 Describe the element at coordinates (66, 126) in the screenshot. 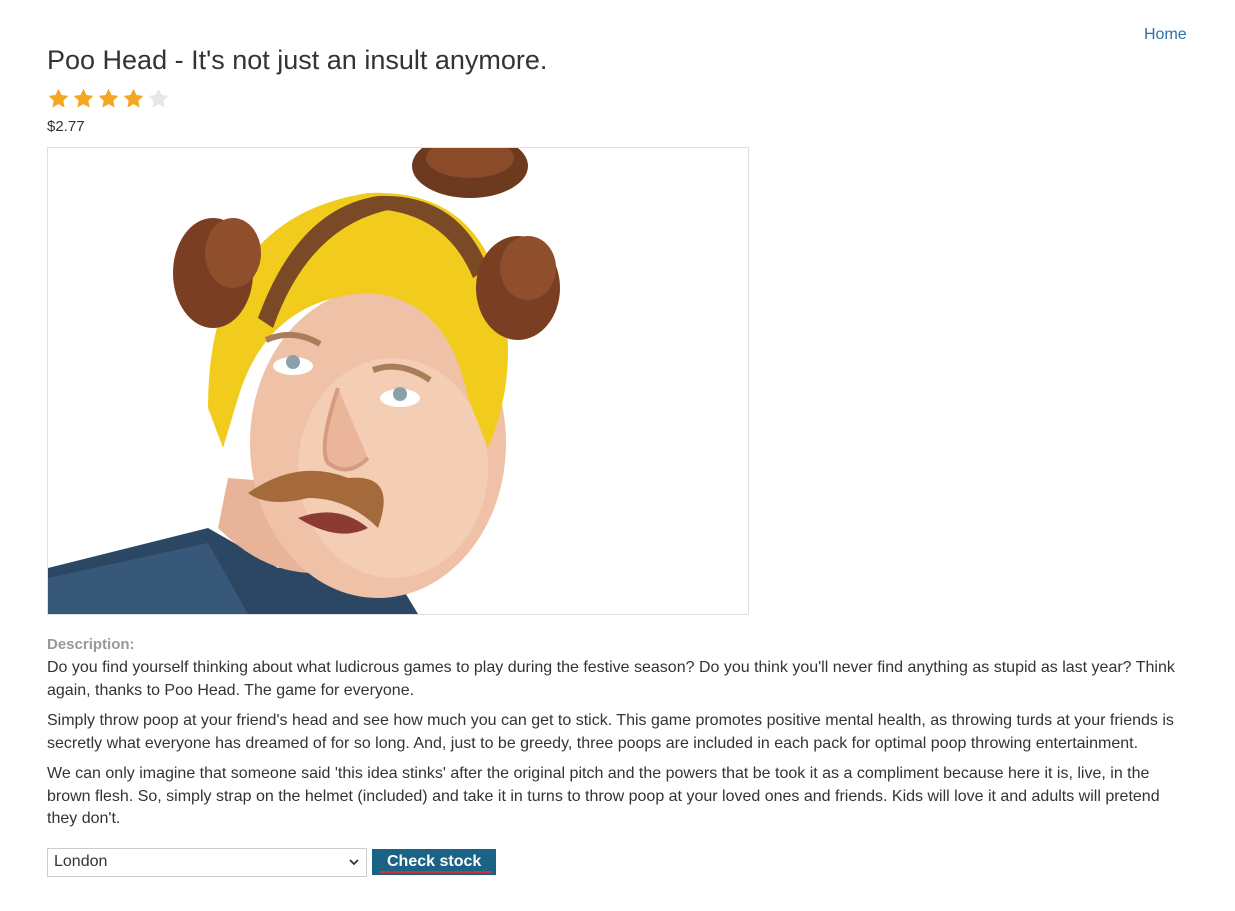

I see `product-price: $2.77` at that location.